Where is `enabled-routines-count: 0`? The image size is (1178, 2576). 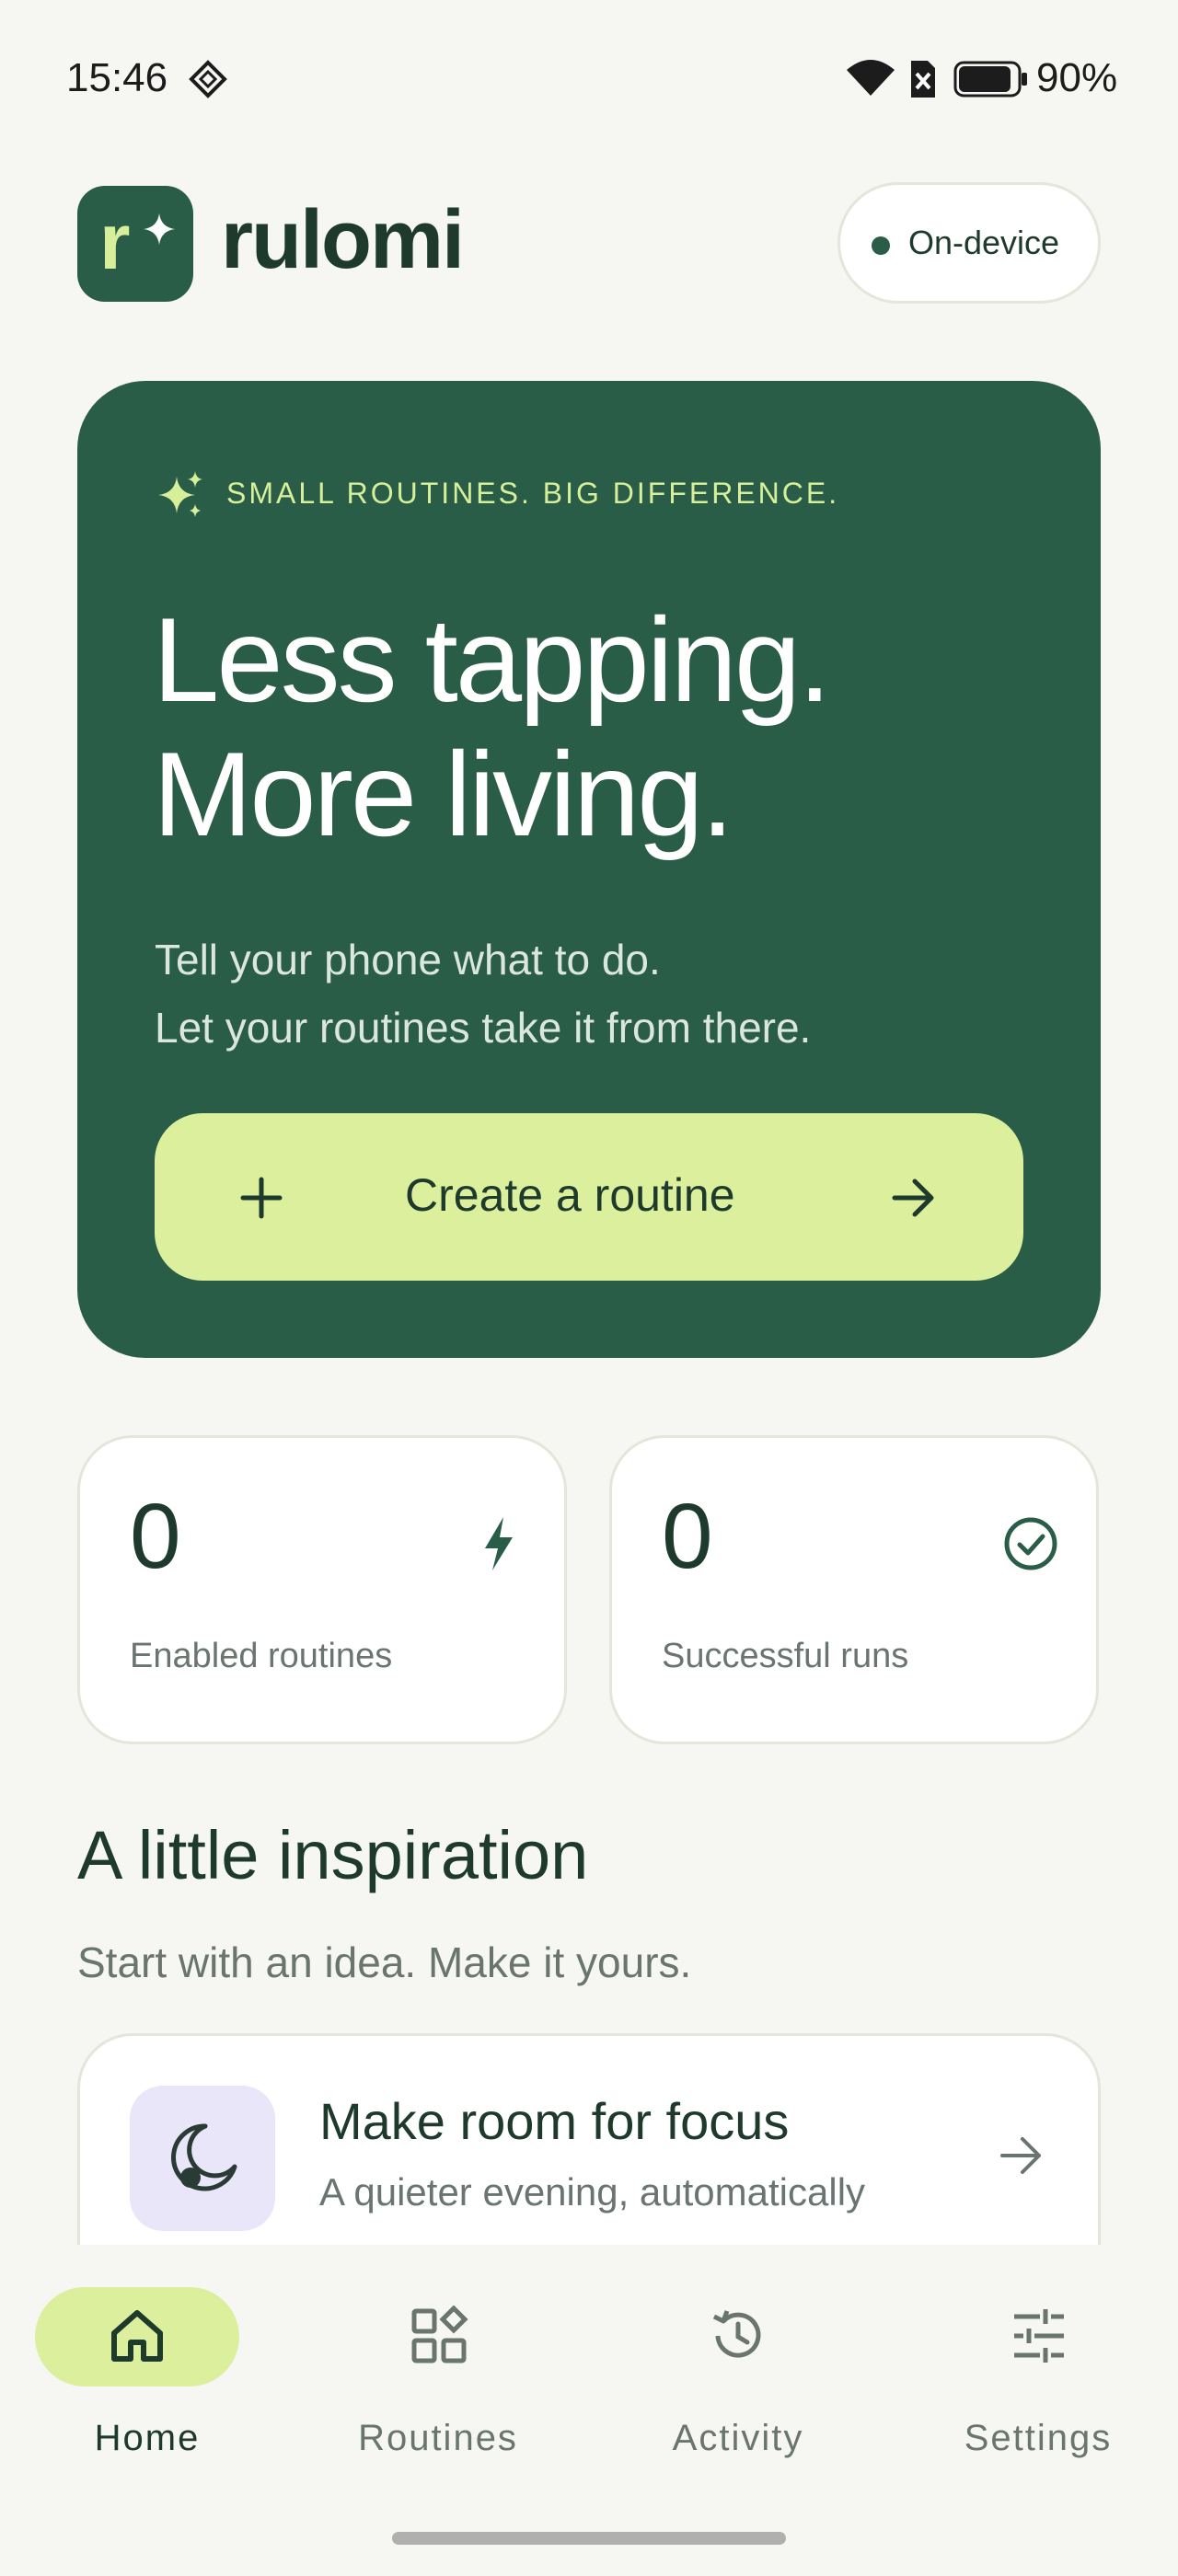
enabled-routines-count: 0 is located at coordinates (155, 1536).